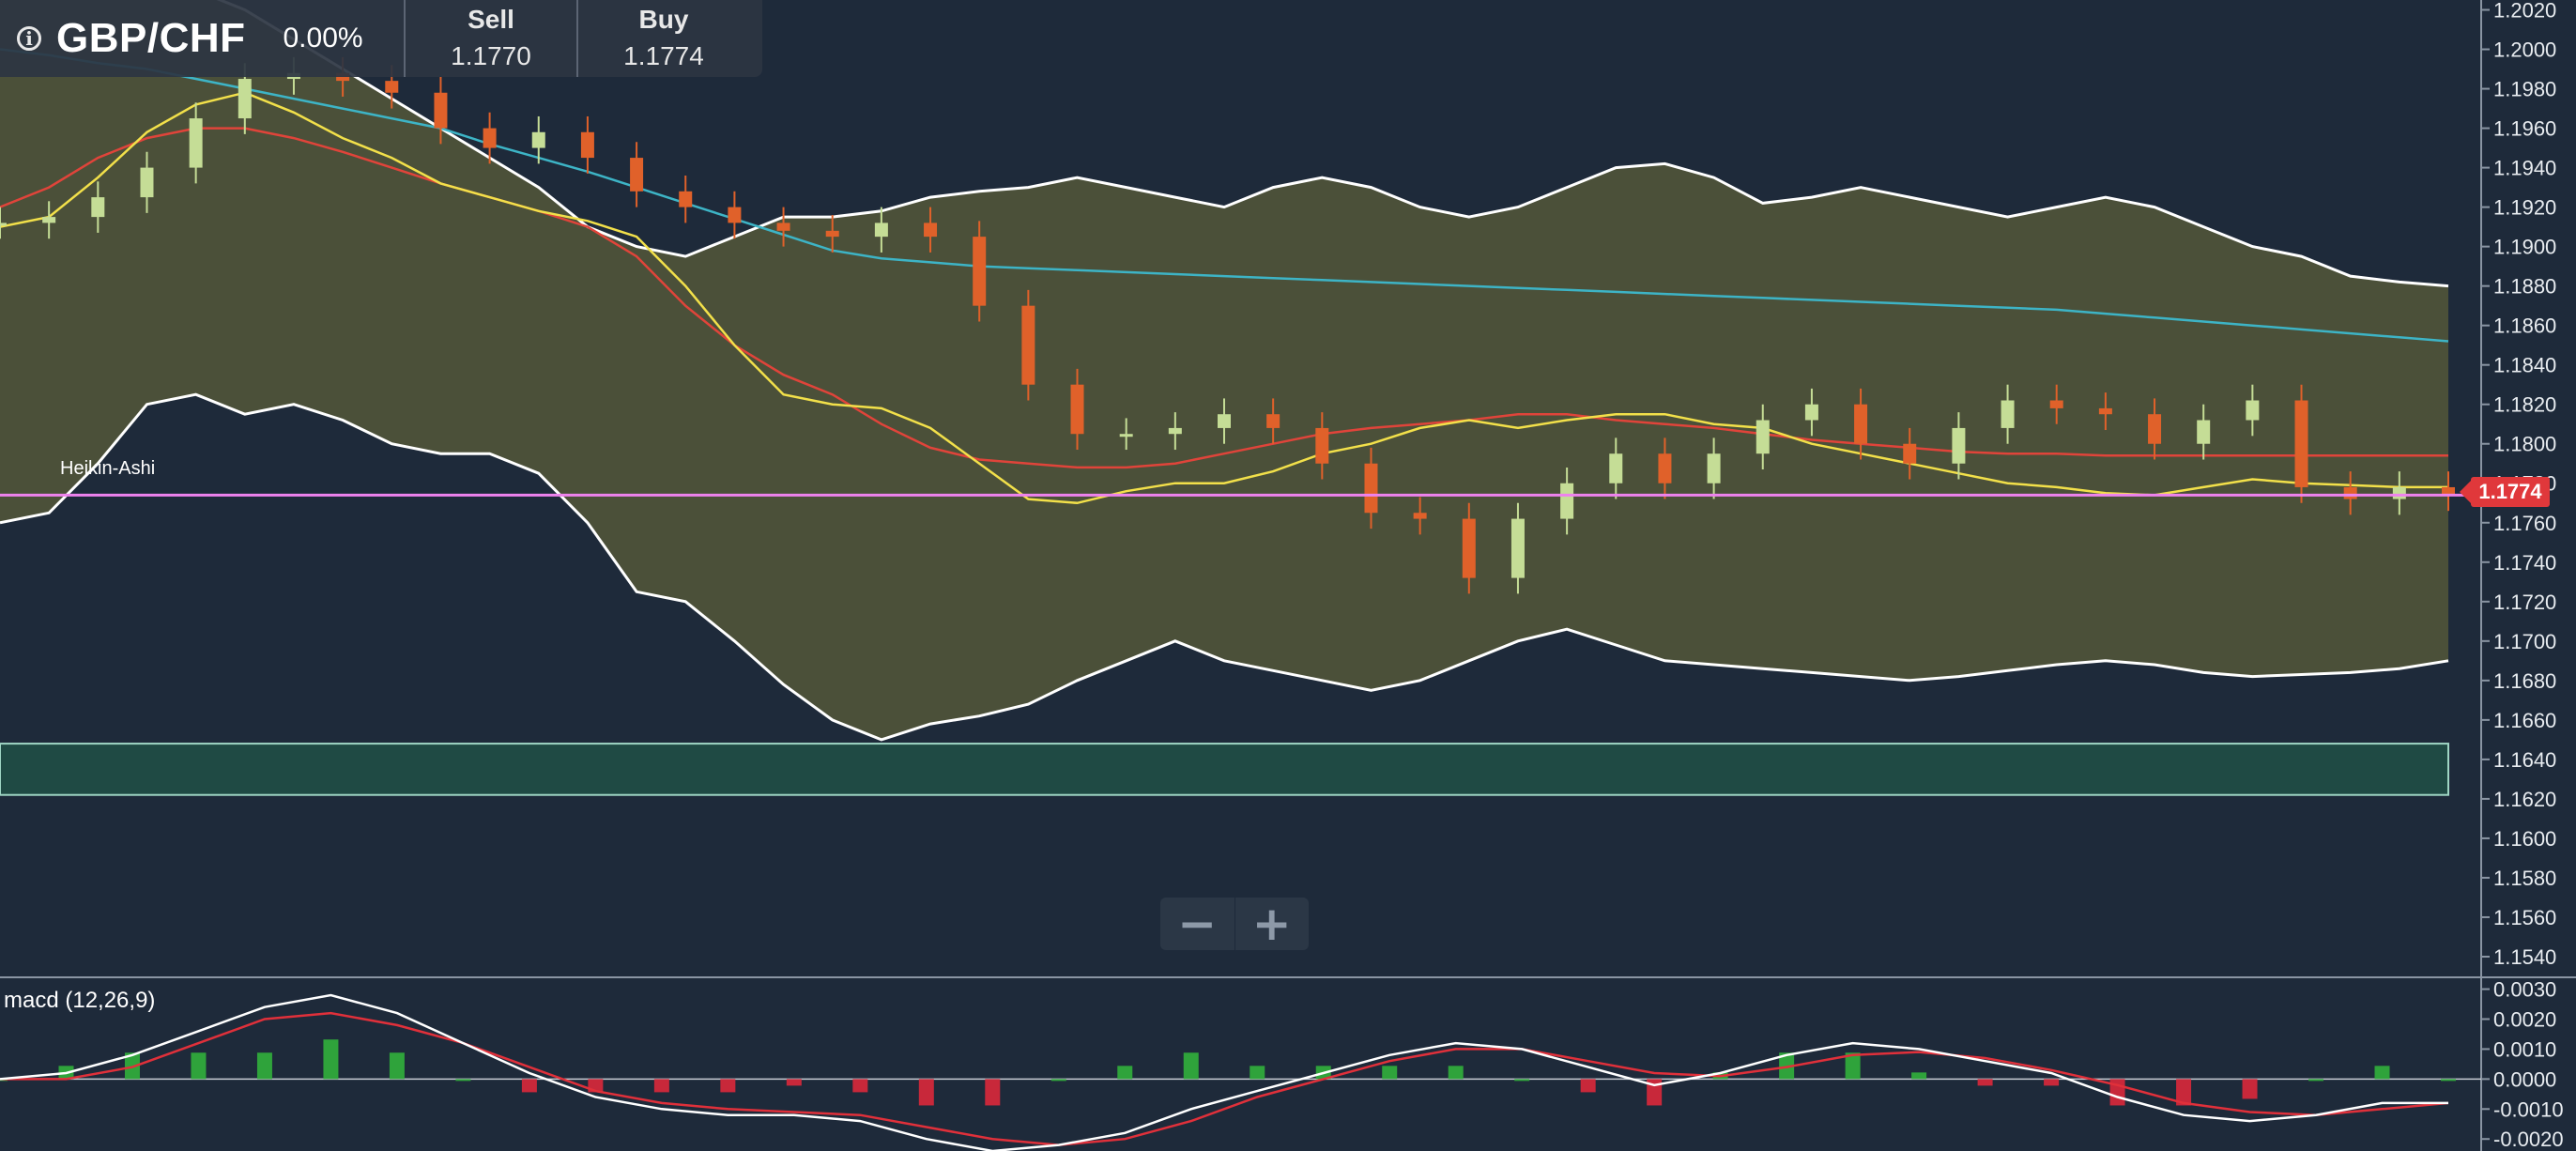 Image resolution: width=2576 pixels, height=1151 pixels. What do you see at coordinates (2525, 681) in the screenshot?
I see `price-axis-label: 1.1680` at bounding box center [2525, 681].